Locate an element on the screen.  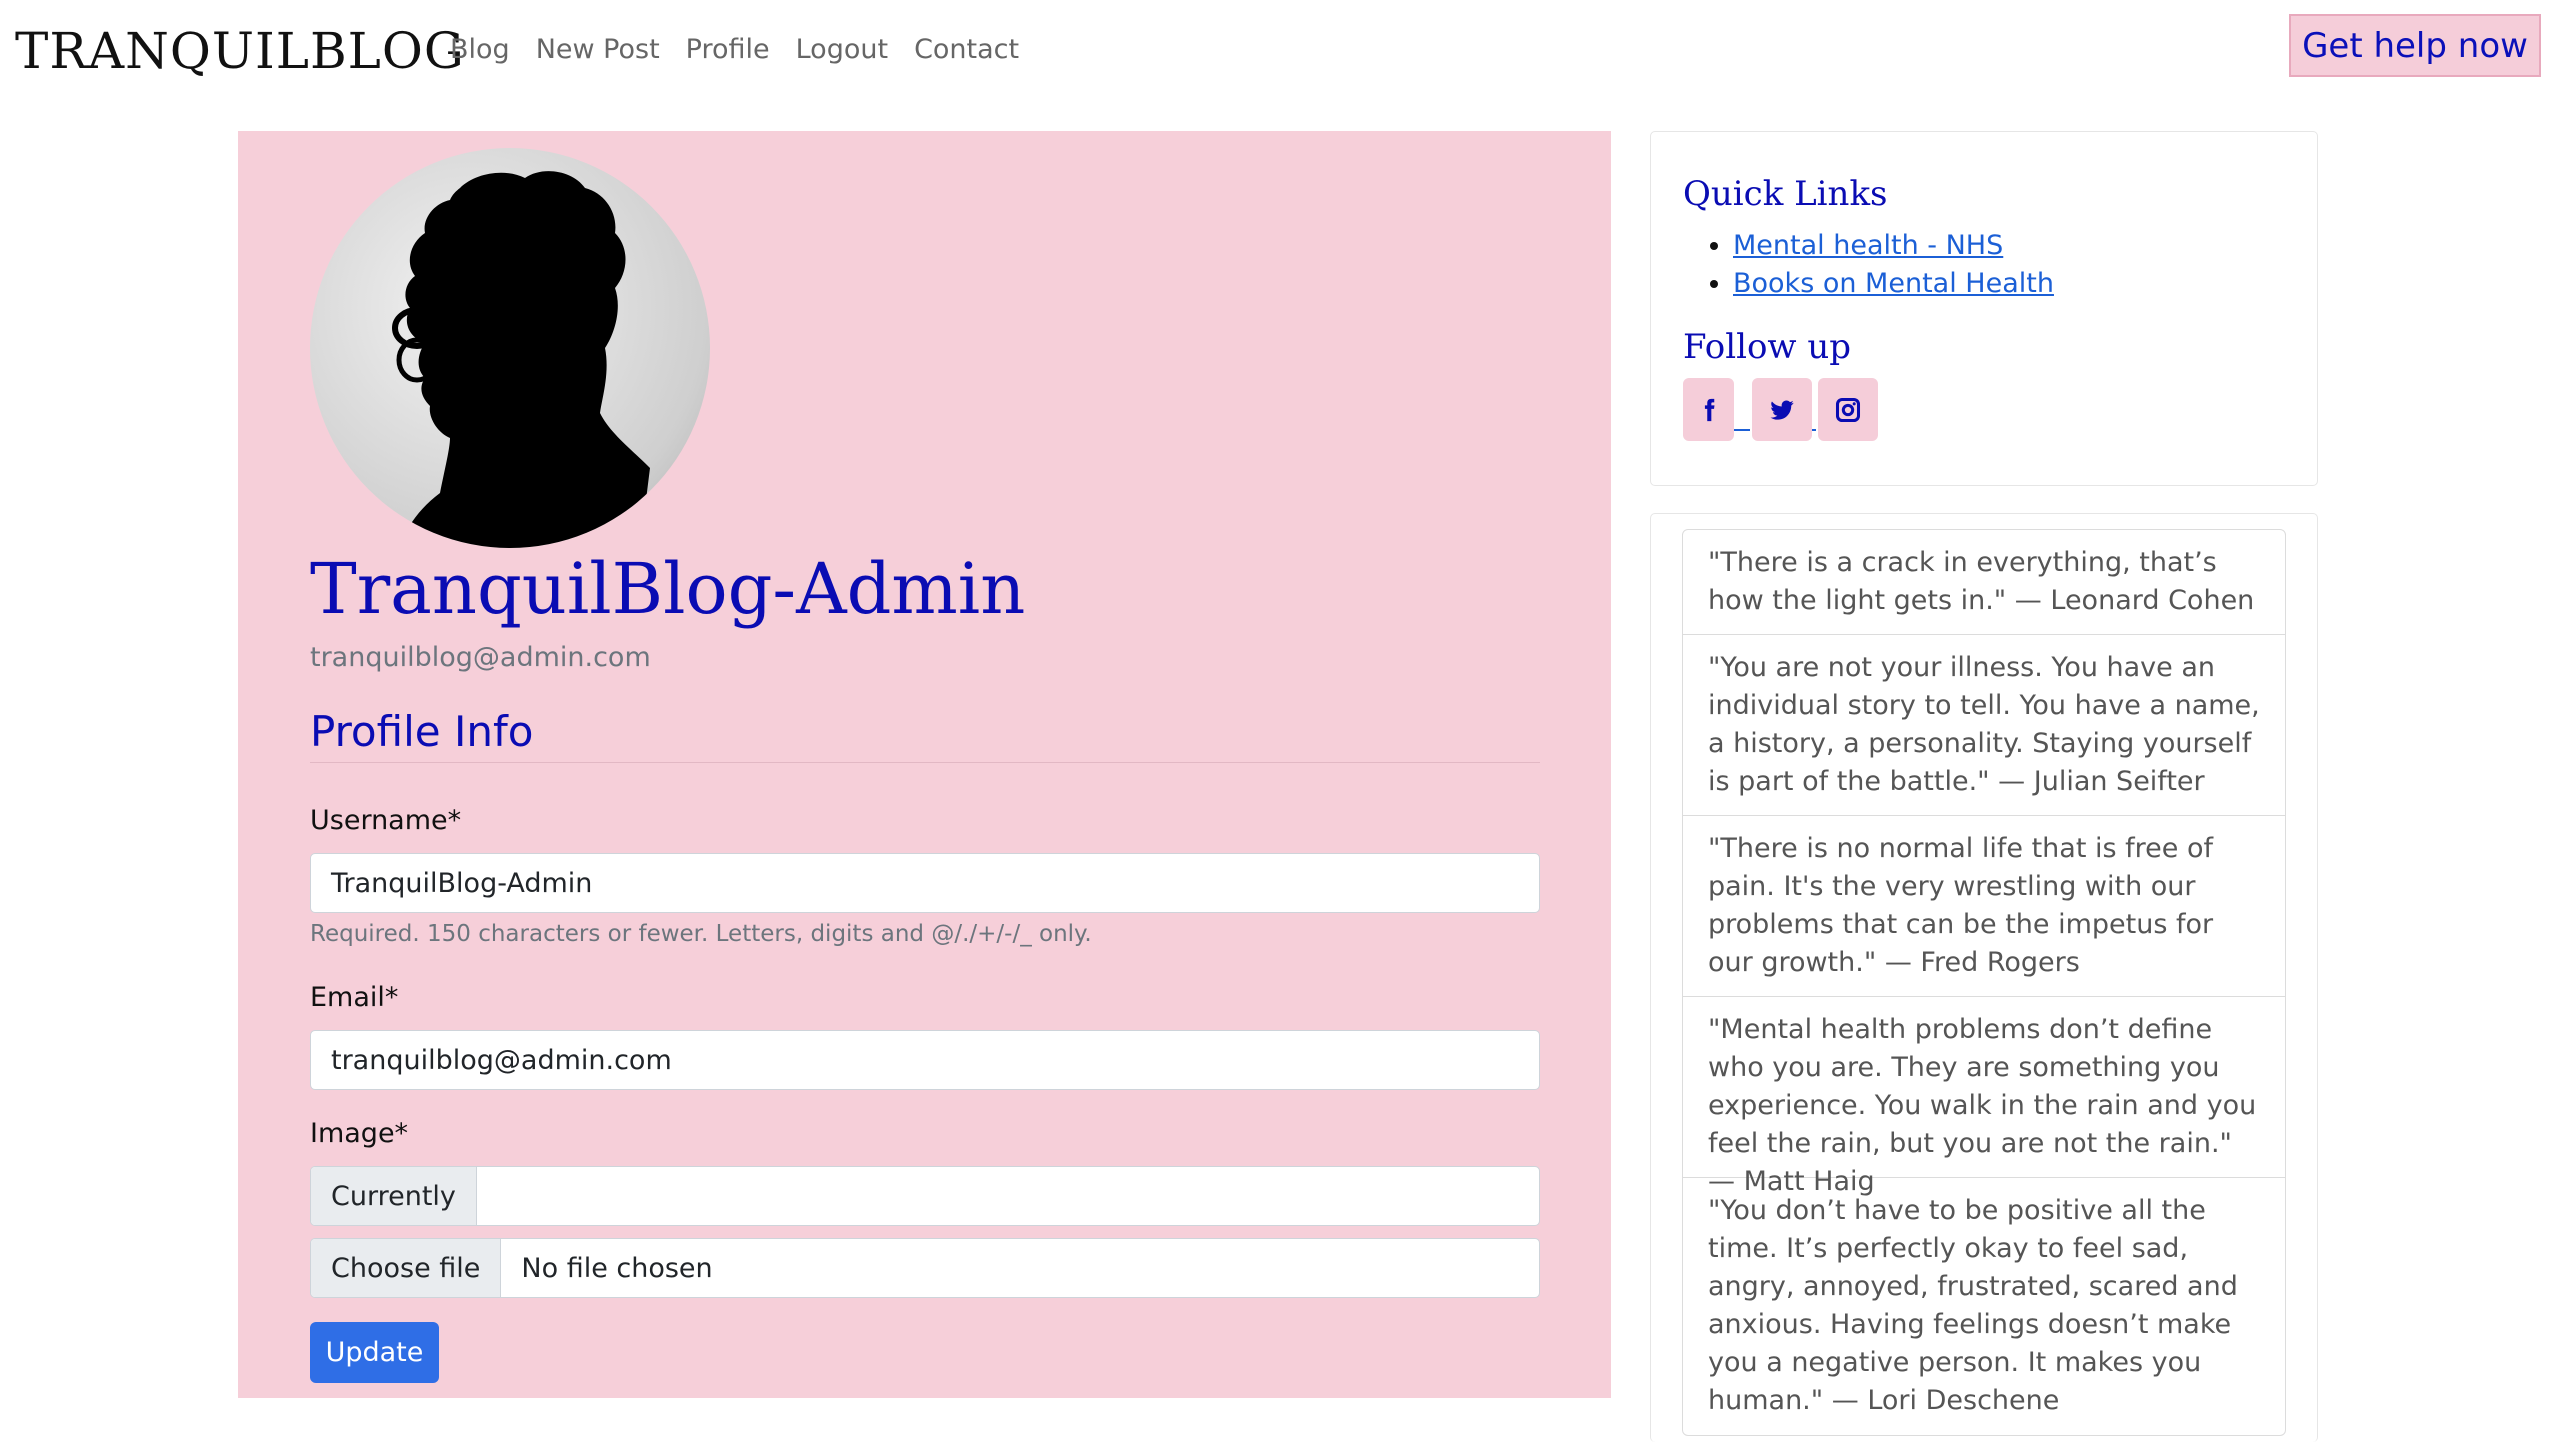
file-status-text: No file chosen is located at coordinates (617, 1268).